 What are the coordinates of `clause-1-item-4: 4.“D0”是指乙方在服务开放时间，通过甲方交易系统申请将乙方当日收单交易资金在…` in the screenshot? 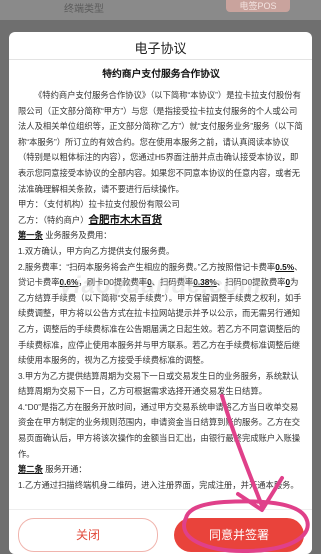 It's located at (159, 430).